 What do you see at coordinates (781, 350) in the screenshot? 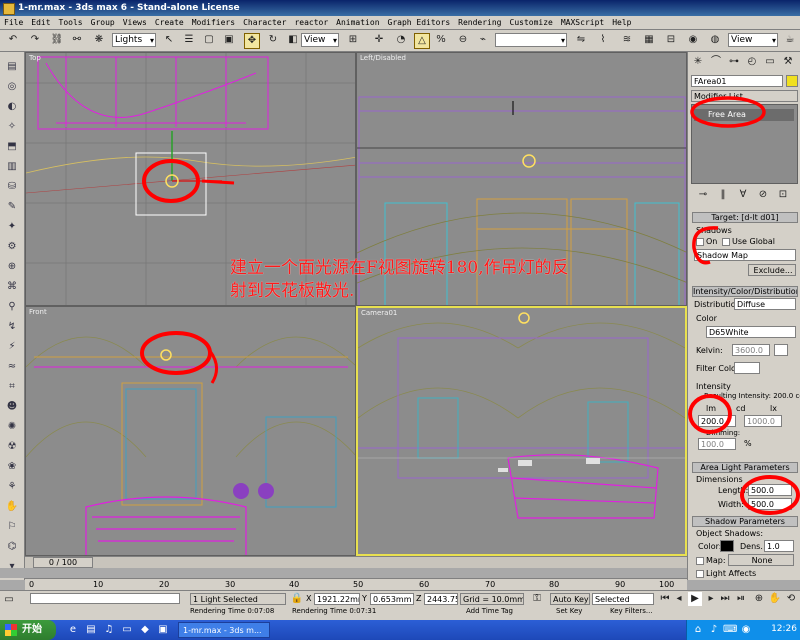
I see `kelvin-color-swatch` at bounding box center [781, 350].